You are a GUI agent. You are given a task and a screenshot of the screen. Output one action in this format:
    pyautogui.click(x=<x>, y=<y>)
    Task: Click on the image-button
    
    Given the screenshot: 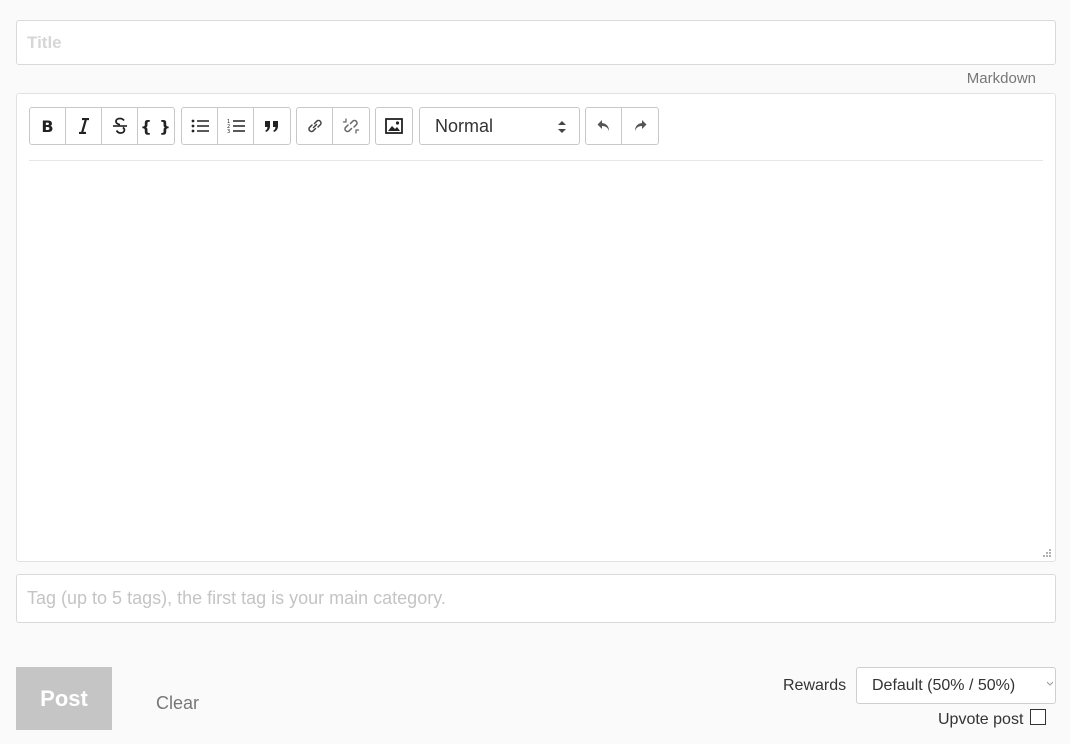 What is the action you would take?
    pyautogui.click(x=394, y=126)
    